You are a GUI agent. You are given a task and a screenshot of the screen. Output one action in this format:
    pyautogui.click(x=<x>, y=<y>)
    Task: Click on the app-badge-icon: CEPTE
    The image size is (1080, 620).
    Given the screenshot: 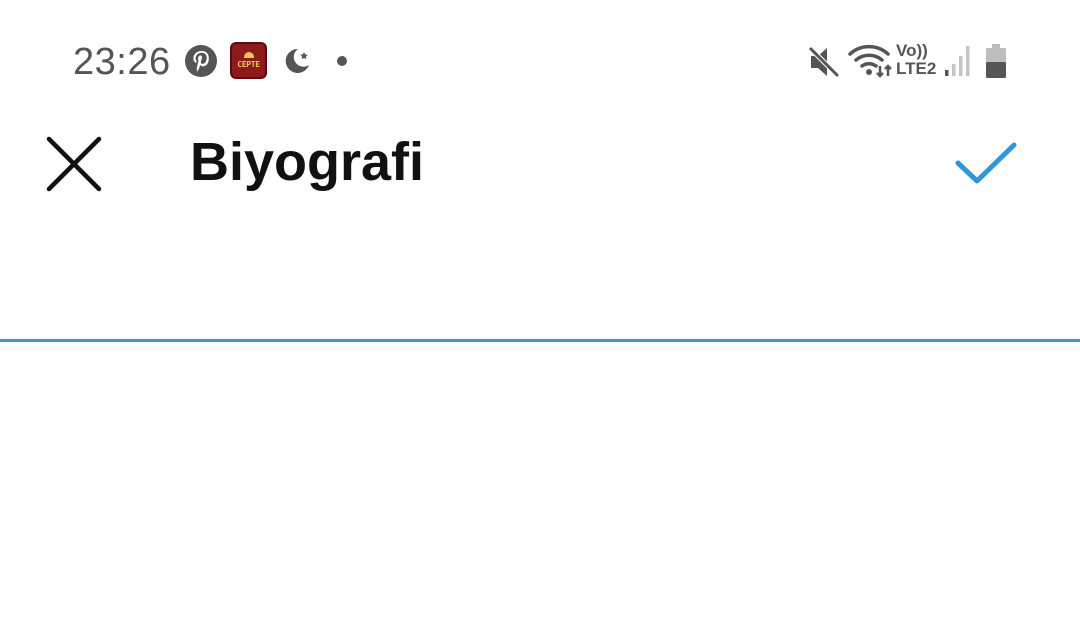 What is the action you would take?
    pyautogui.click(x=248, y=60)
    